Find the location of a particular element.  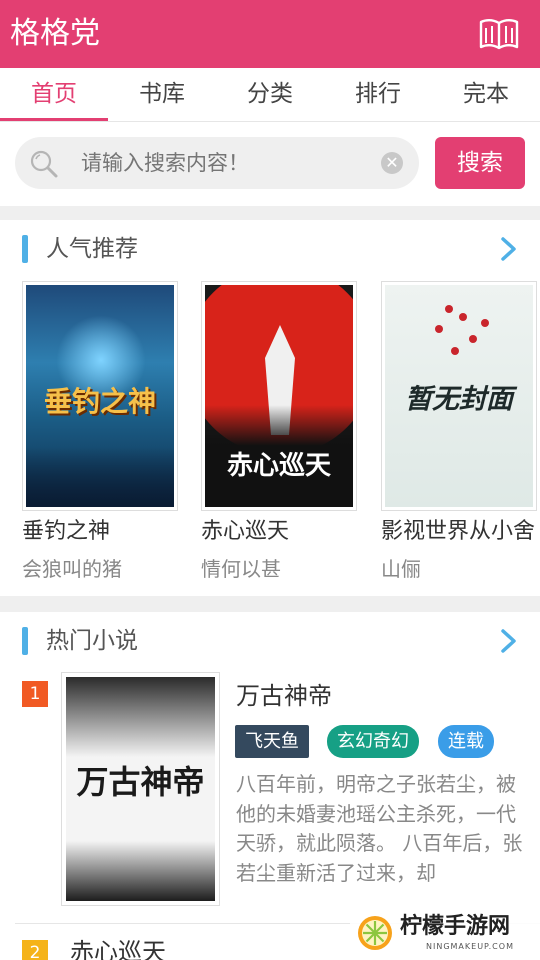

tab-home: 首页 is located at coordinates (54, 95).